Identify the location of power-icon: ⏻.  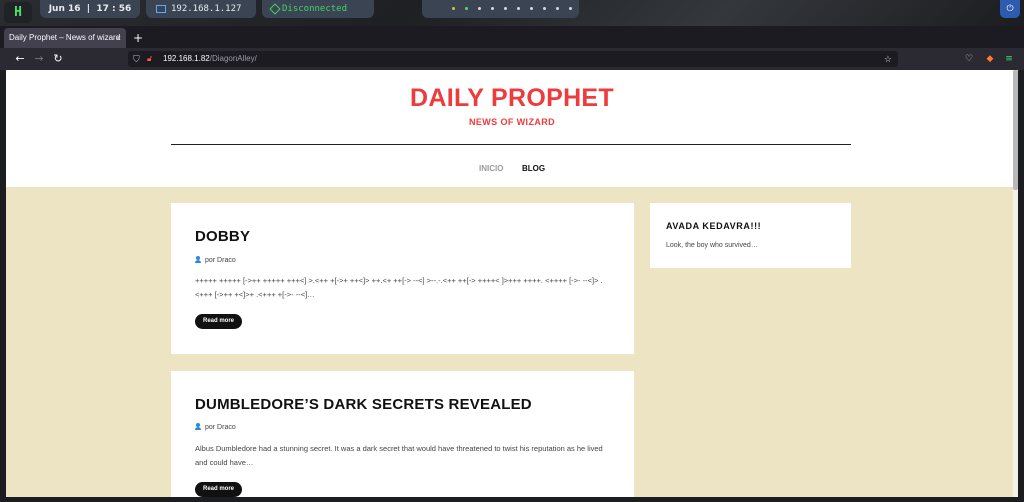
(1010, 9).